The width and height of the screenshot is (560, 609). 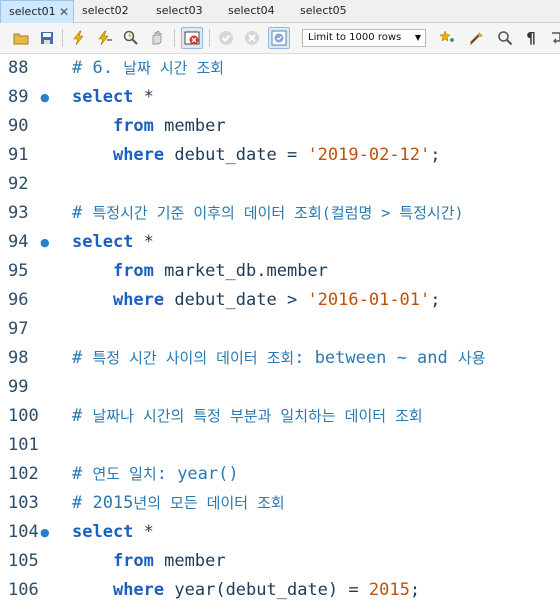 I want to click on code-line: 89 ● select *, so click(x=280, y=97).